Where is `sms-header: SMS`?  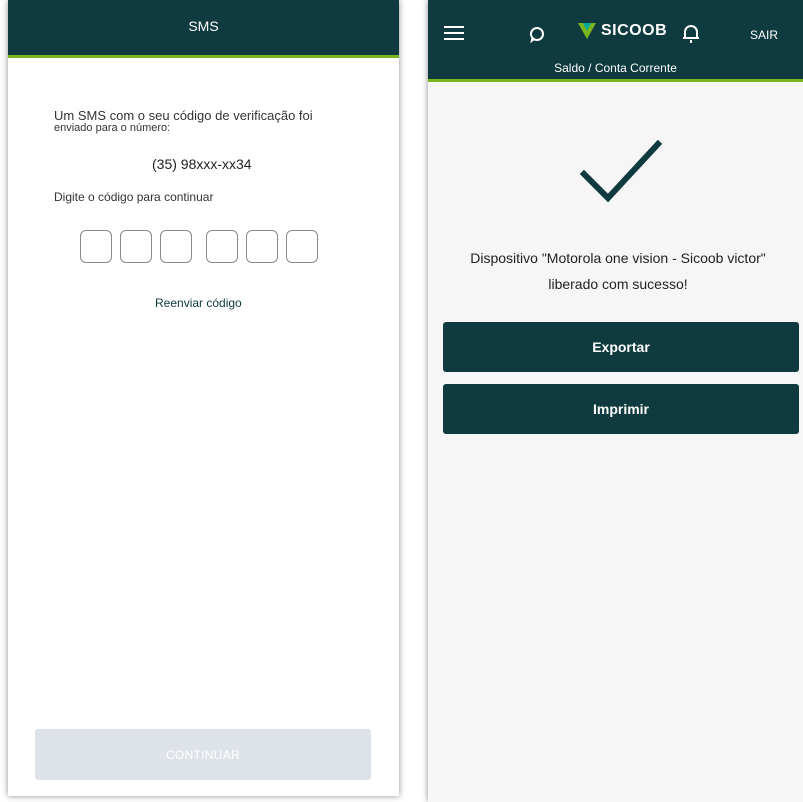 sms-header: SMS is located at coordinates (203, 29).